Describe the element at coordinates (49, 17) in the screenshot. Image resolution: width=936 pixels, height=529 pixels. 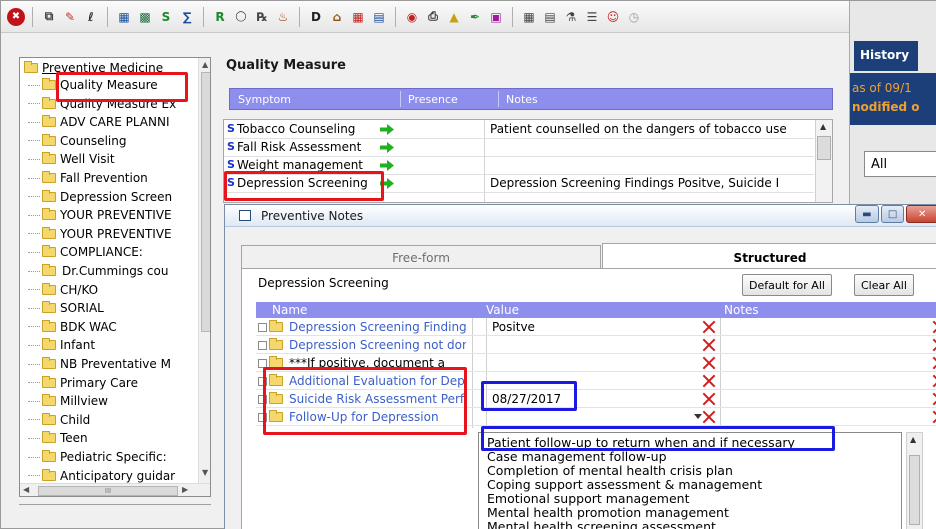
I see `copy-icon: ⧉` at that location.